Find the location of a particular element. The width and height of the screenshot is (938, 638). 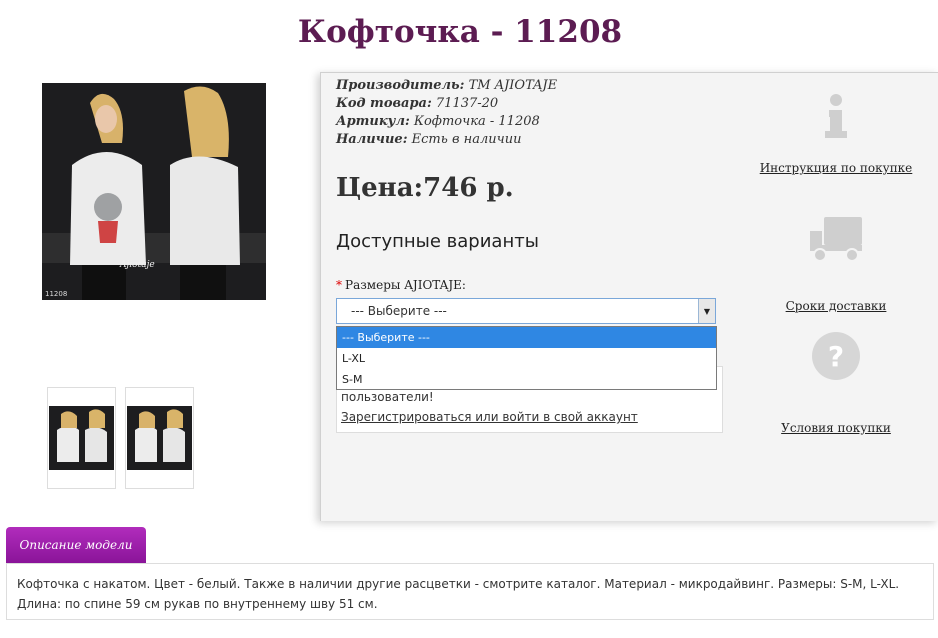

product-main-image: Ajiotaje 11208 is located at coordinates (154, 191).